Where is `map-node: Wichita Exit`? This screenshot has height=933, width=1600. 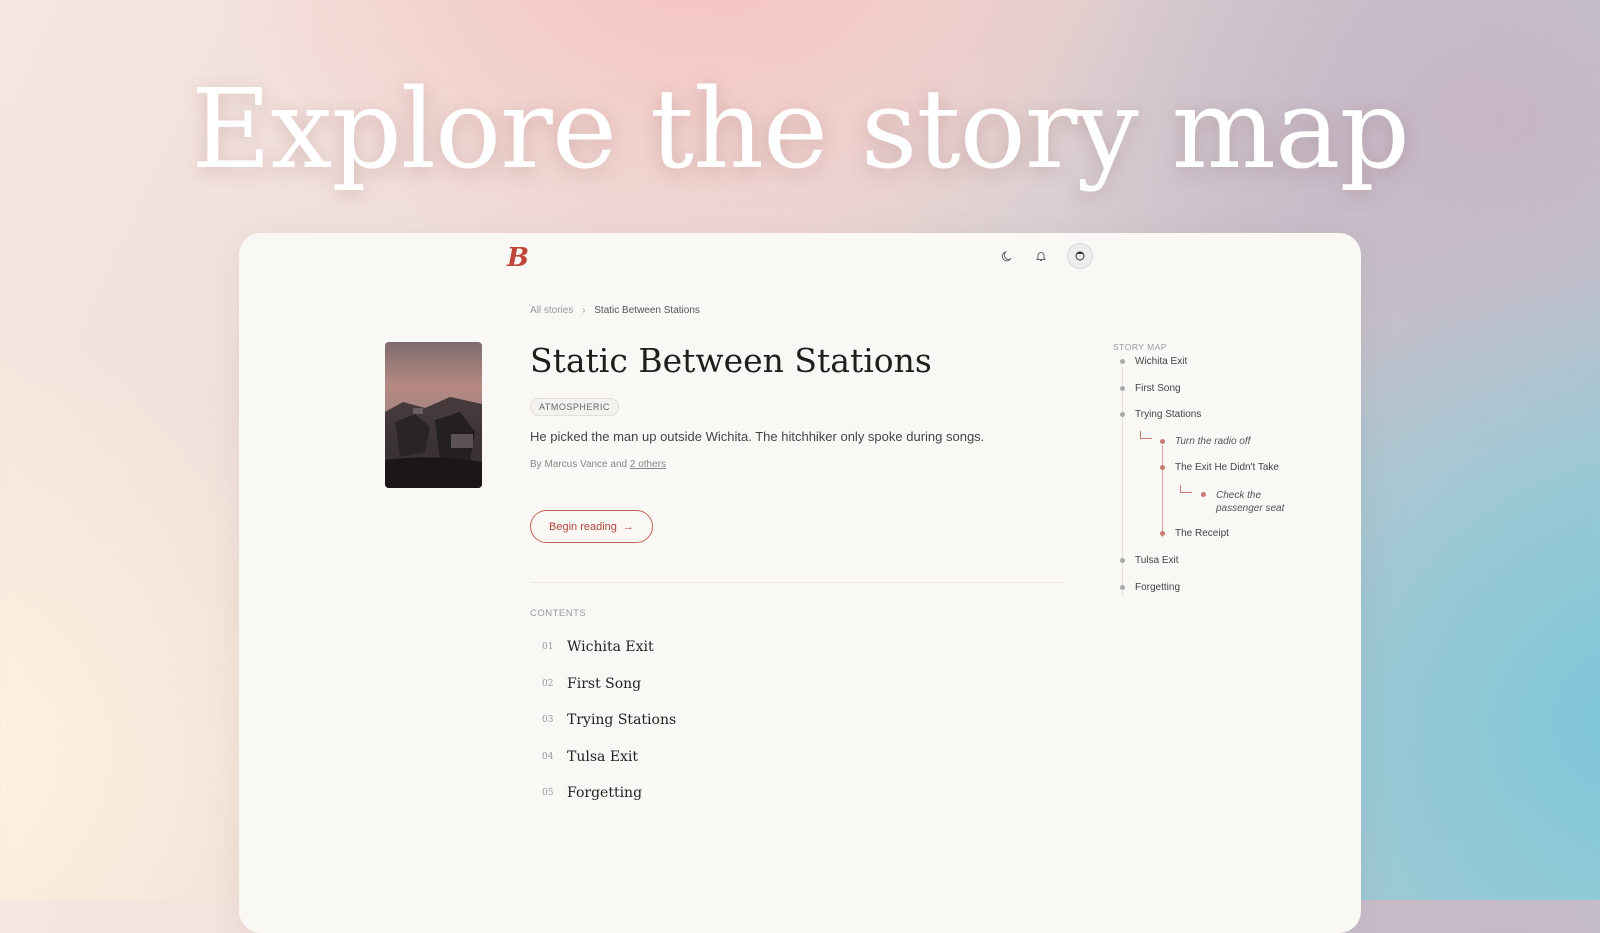 map-node: Wichita Exit is located at coordinates (1161, 361).